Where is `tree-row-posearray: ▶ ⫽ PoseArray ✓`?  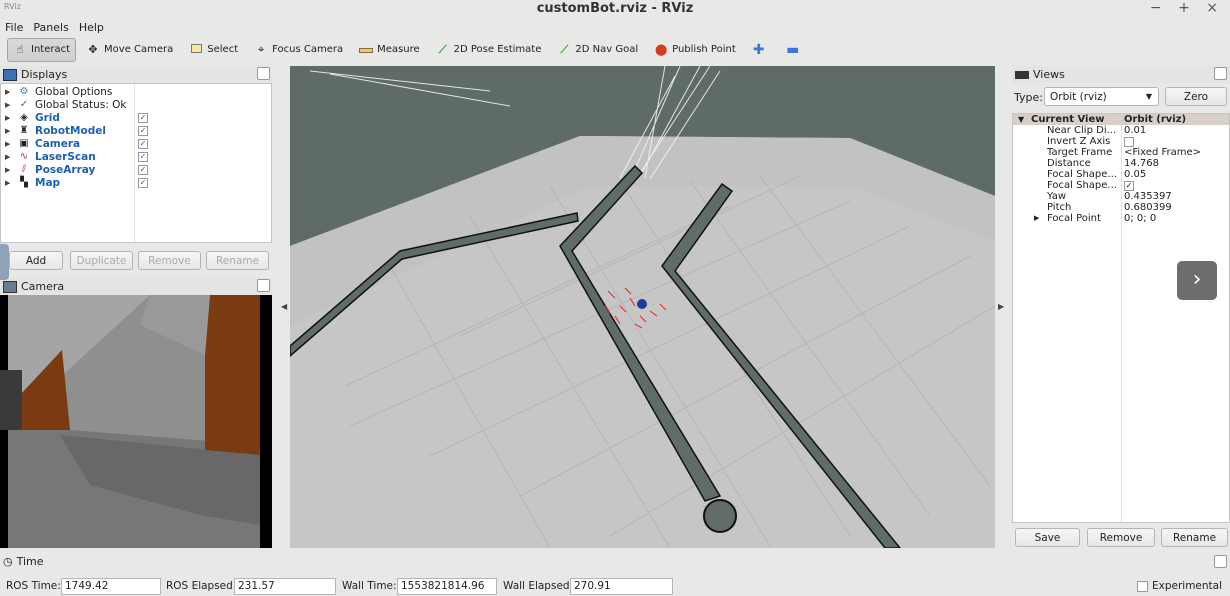
tree-row-posearray: ▶ ⫽ PoseArray ✓ is located at coordinates (136, 169).